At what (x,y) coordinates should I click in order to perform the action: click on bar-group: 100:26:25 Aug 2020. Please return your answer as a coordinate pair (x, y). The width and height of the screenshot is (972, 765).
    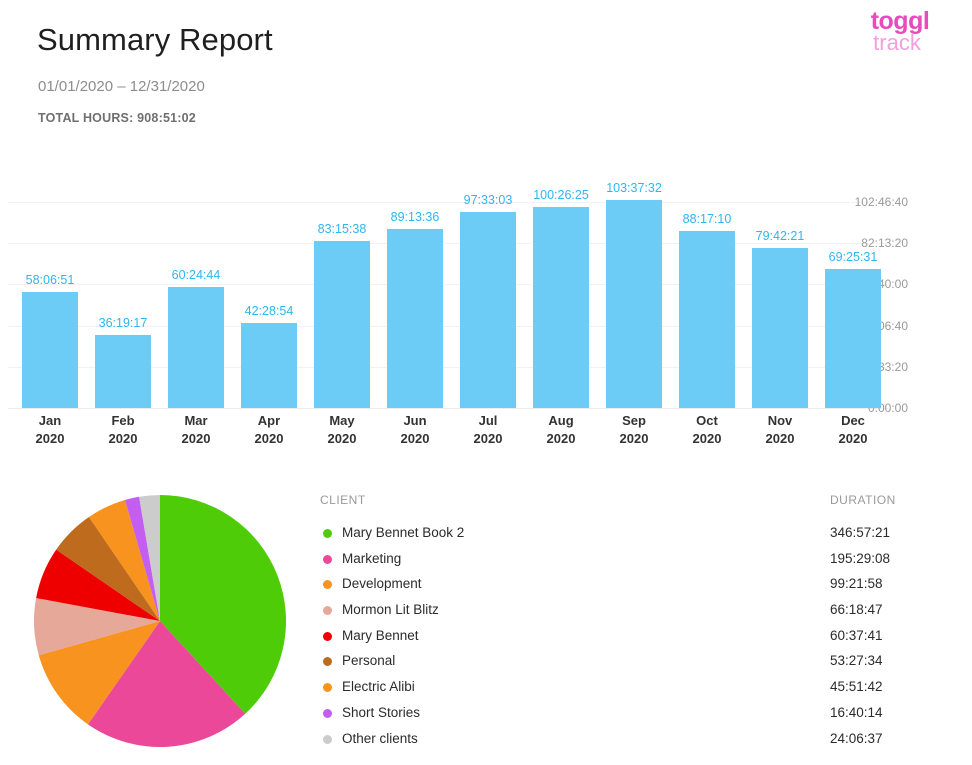
    Looking at the image, I should click on (561, 300).